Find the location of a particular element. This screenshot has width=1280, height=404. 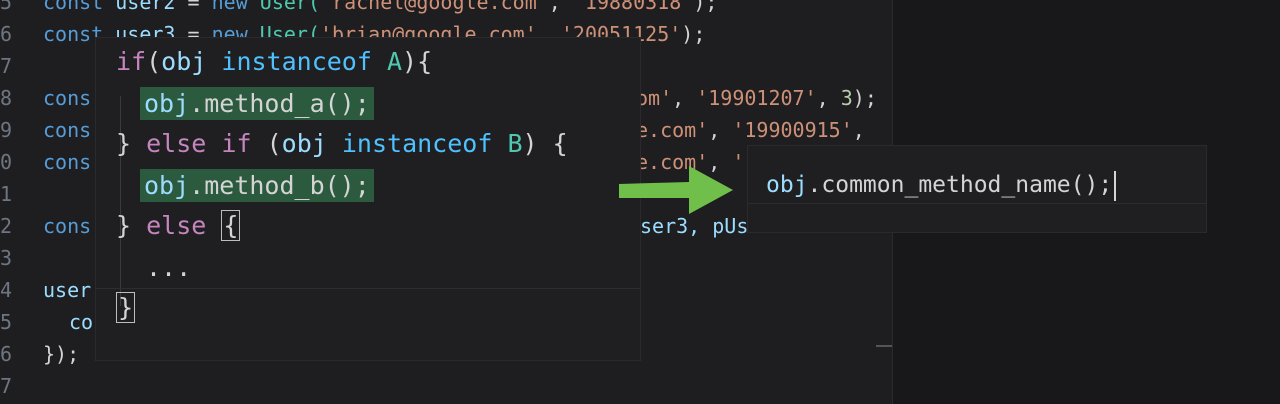

code-line-common-method: obj.common_method_name(); is located at coordinates (941, 185).